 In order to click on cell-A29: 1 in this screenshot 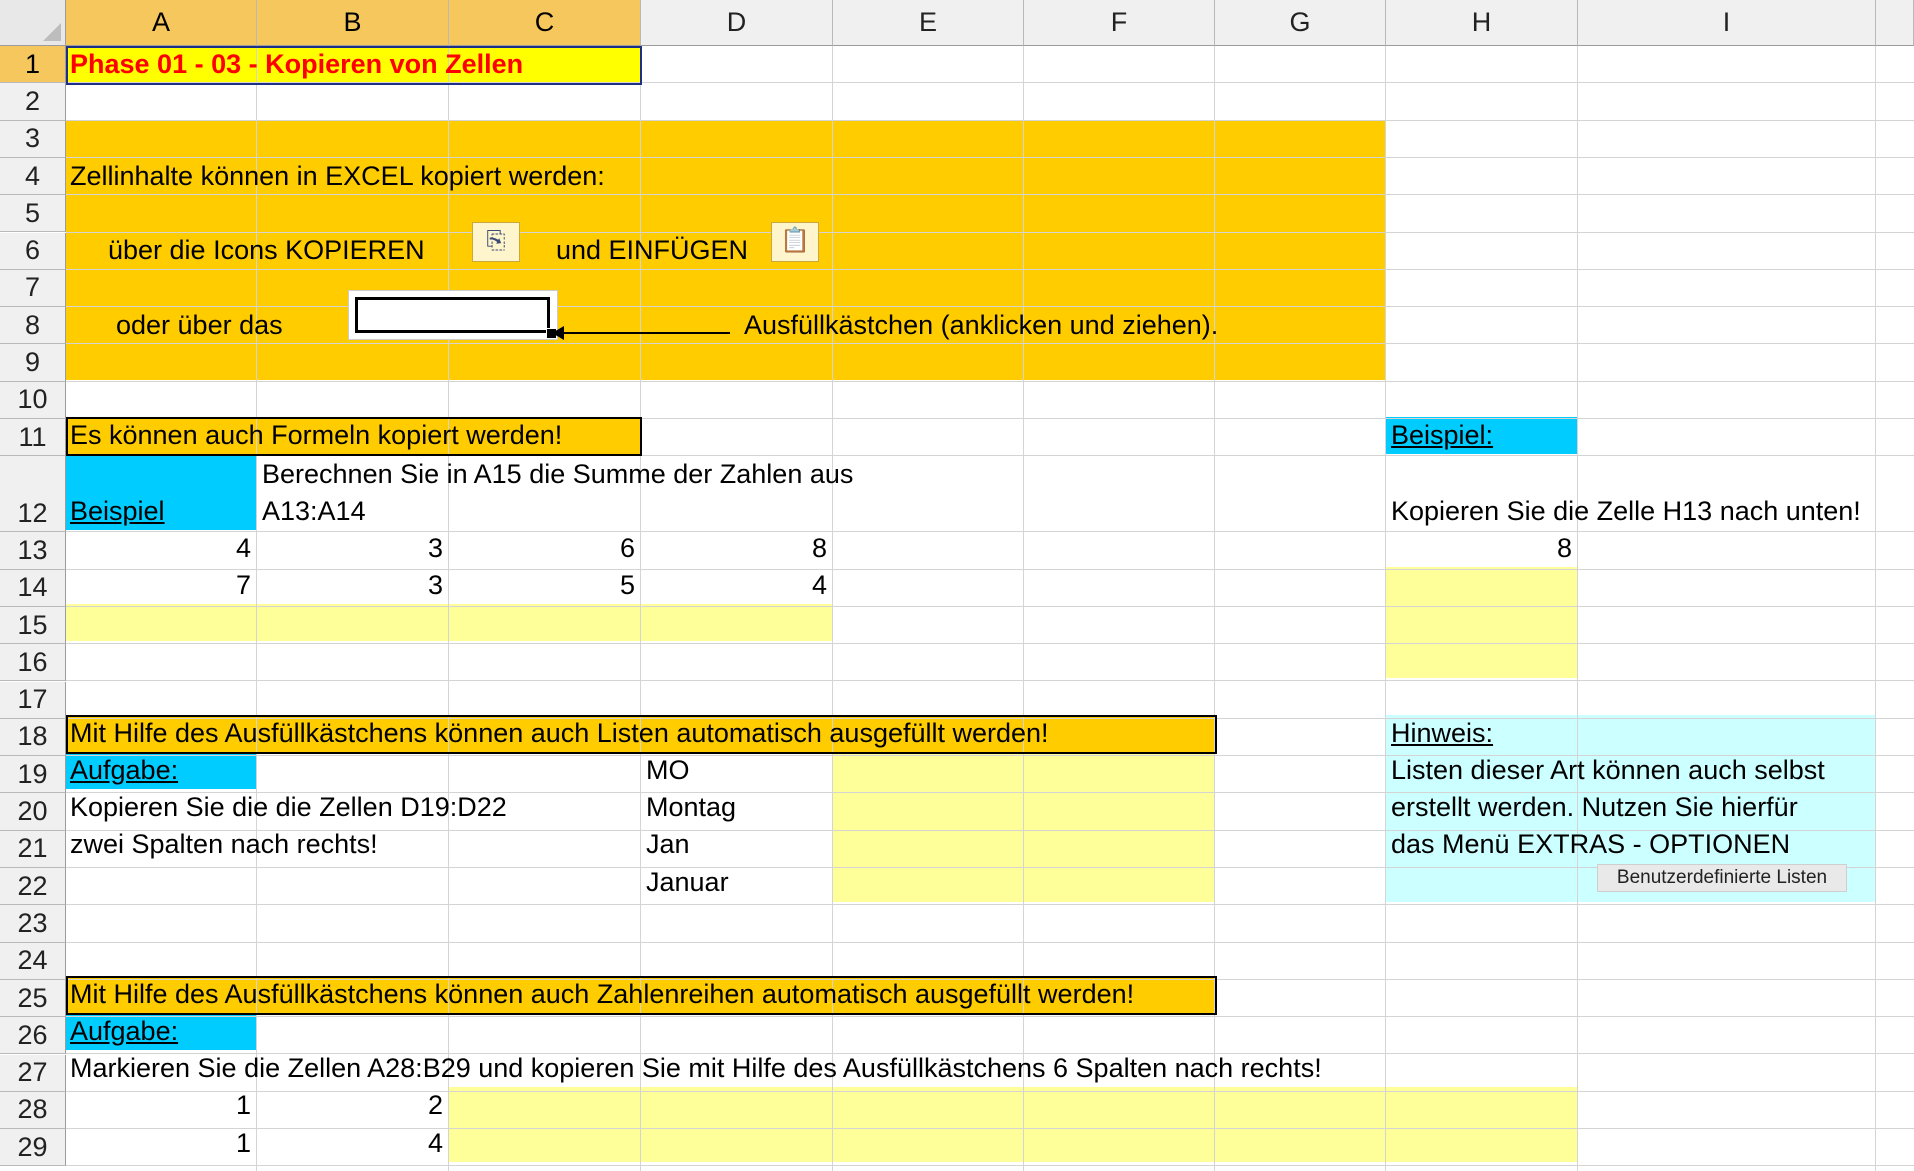, I will do `click(158, 1143)`.